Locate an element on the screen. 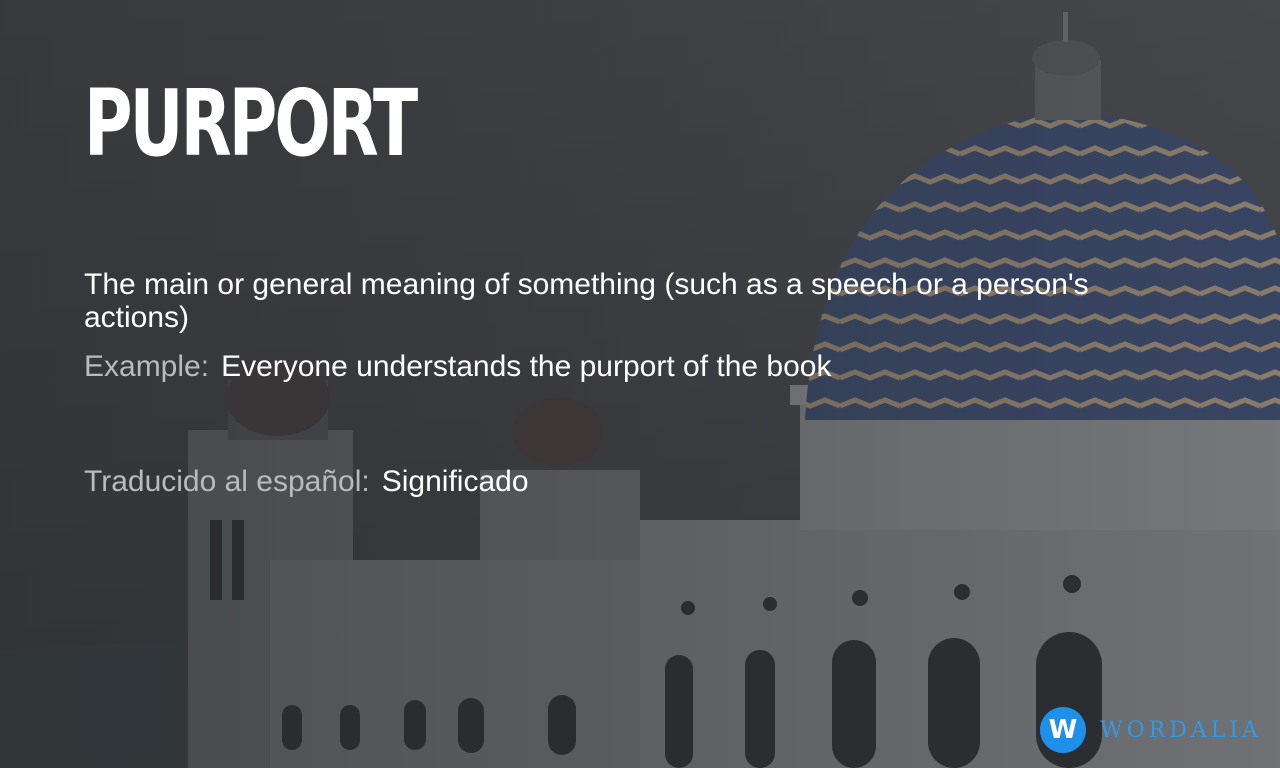 The image size is (1280, 768). brand-name: WORDALIA is located at coordinates (1181, 730).